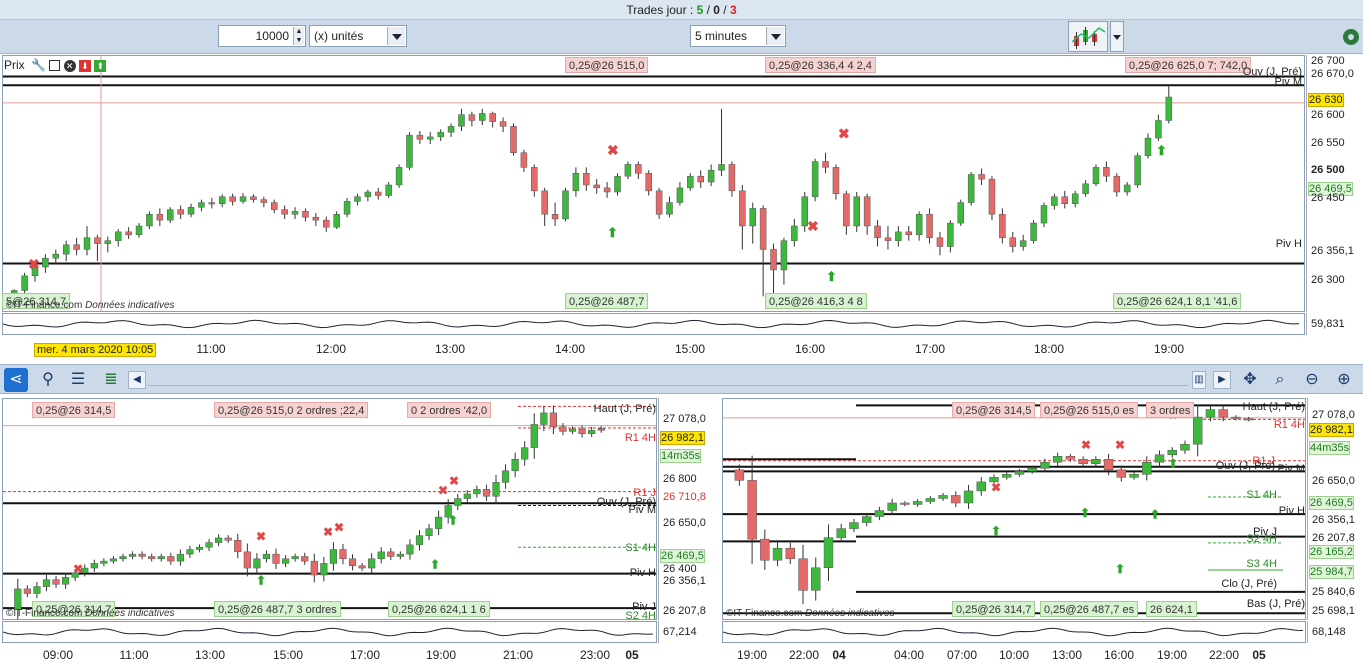 The width and height of the screenshot is (1363, 666). I want to click on order-tag-buy: 0,25@26 416,3 4 8, so click(816, 301).